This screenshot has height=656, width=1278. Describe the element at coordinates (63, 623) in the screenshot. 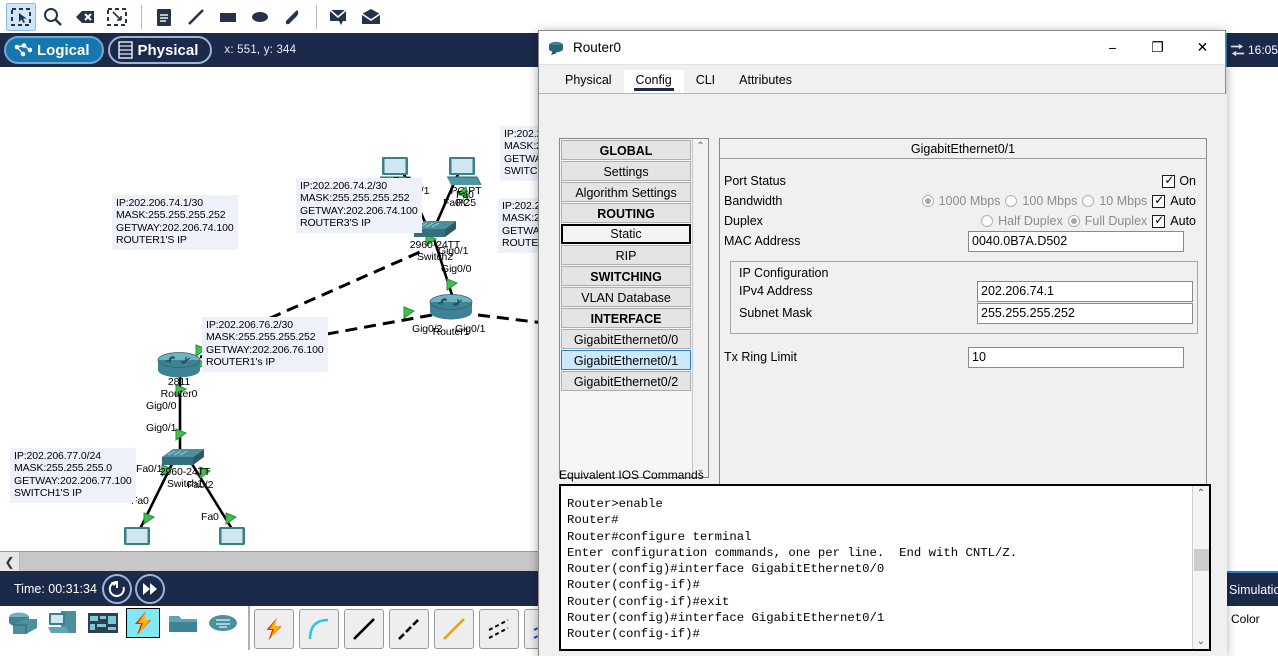

I see `end-devices-icon` at that location.